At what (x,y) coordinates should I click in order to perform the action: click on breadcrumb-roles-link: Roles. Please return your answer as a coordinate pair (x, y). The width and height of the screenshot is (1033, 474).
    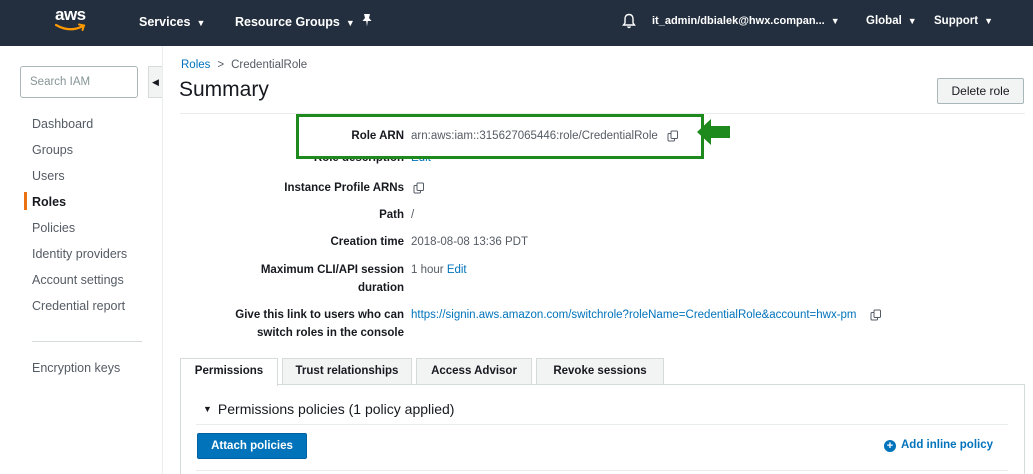
    Looking at the image, I should click on (195, 65).